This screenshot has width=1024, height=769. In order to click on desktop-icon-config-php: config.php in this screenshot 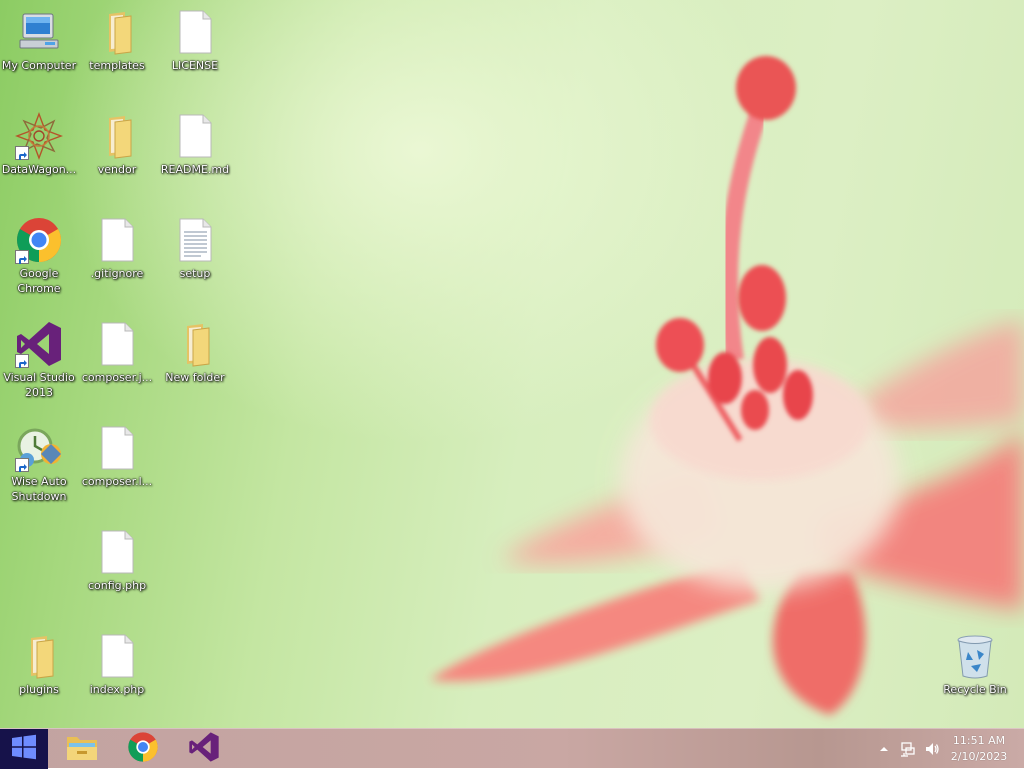, I will do `click(117, 560)`.